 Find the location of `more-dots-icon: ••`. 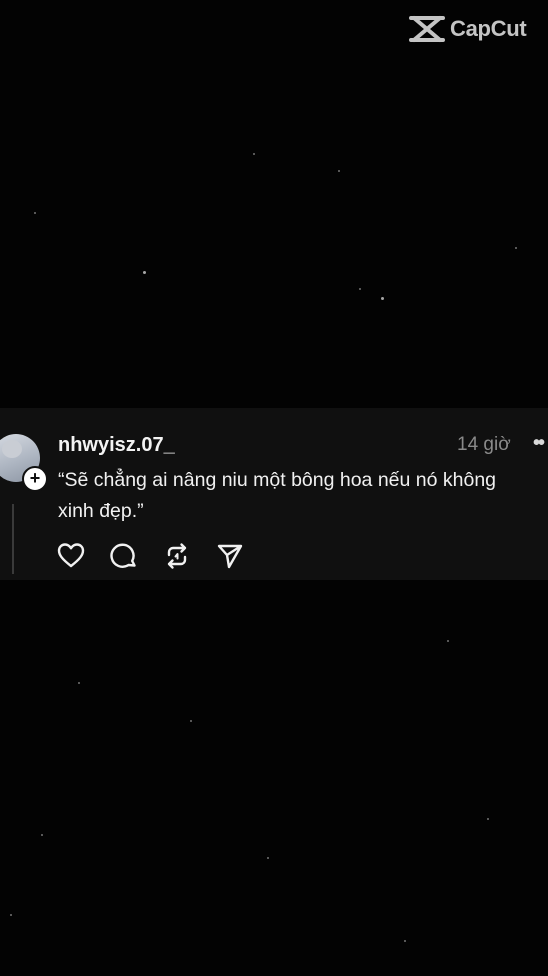

more-dots-icon: •• is located at coordinates (539, 443).